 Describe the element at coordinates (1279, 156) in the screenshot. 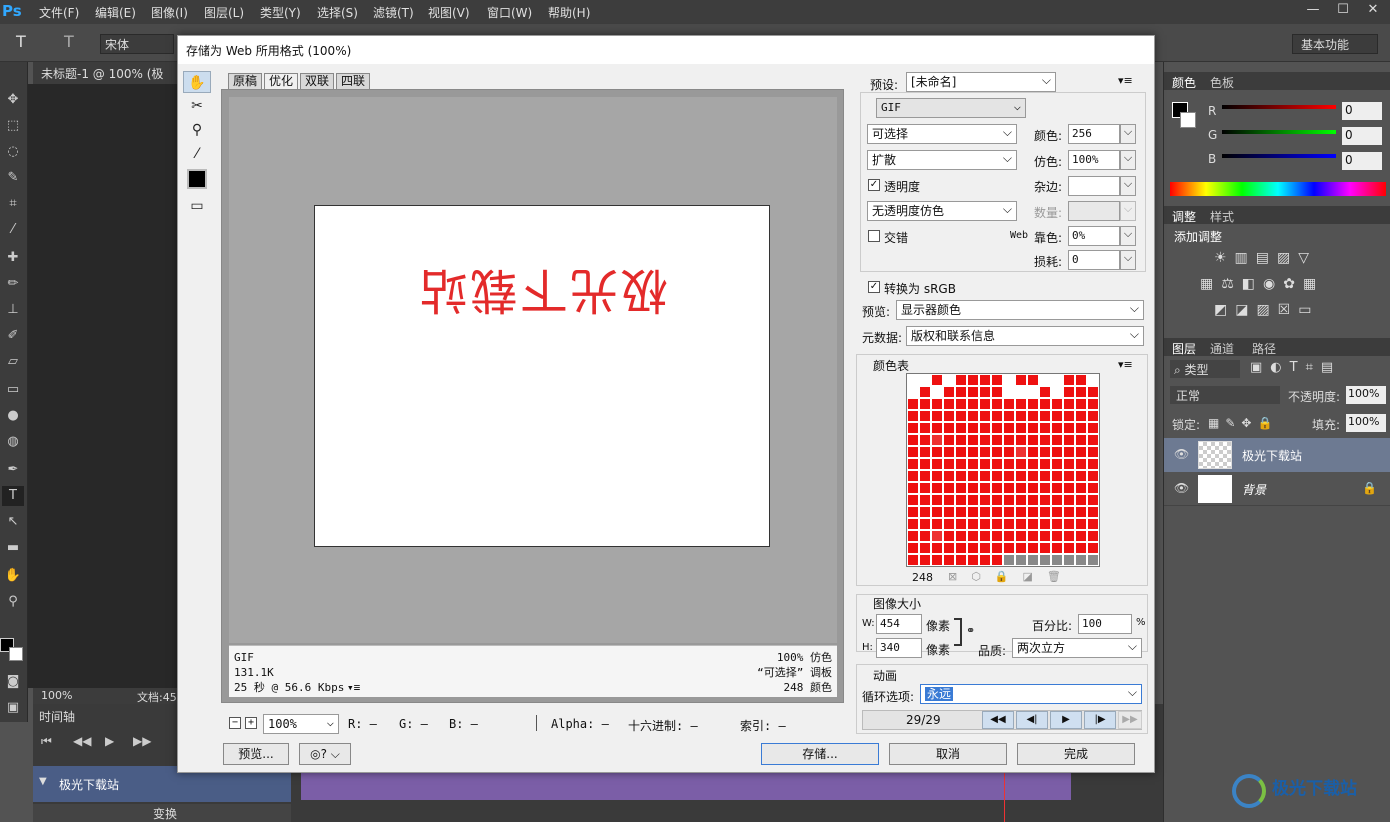

I see `b-slider` at that location.